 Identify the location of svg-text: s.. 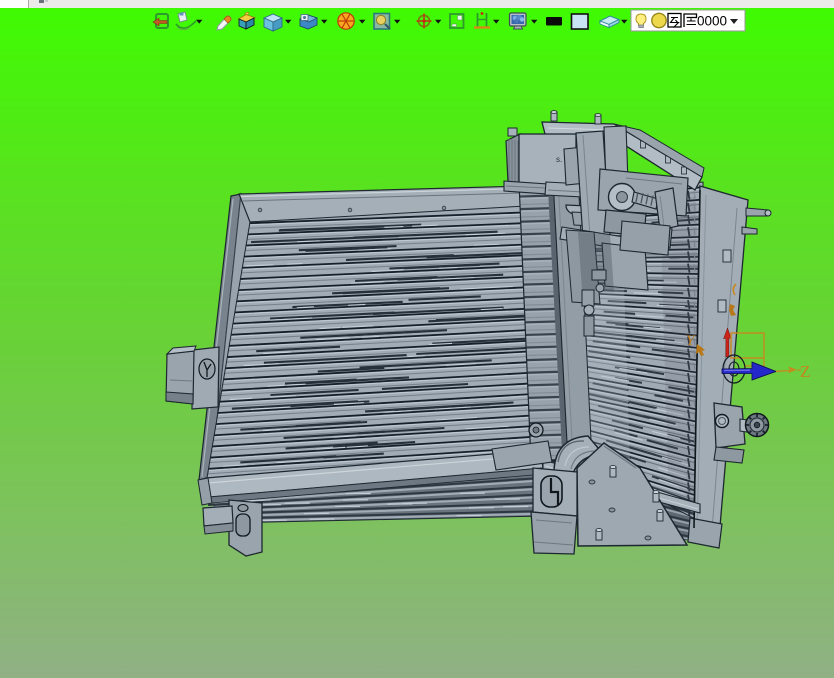
(559, 159).